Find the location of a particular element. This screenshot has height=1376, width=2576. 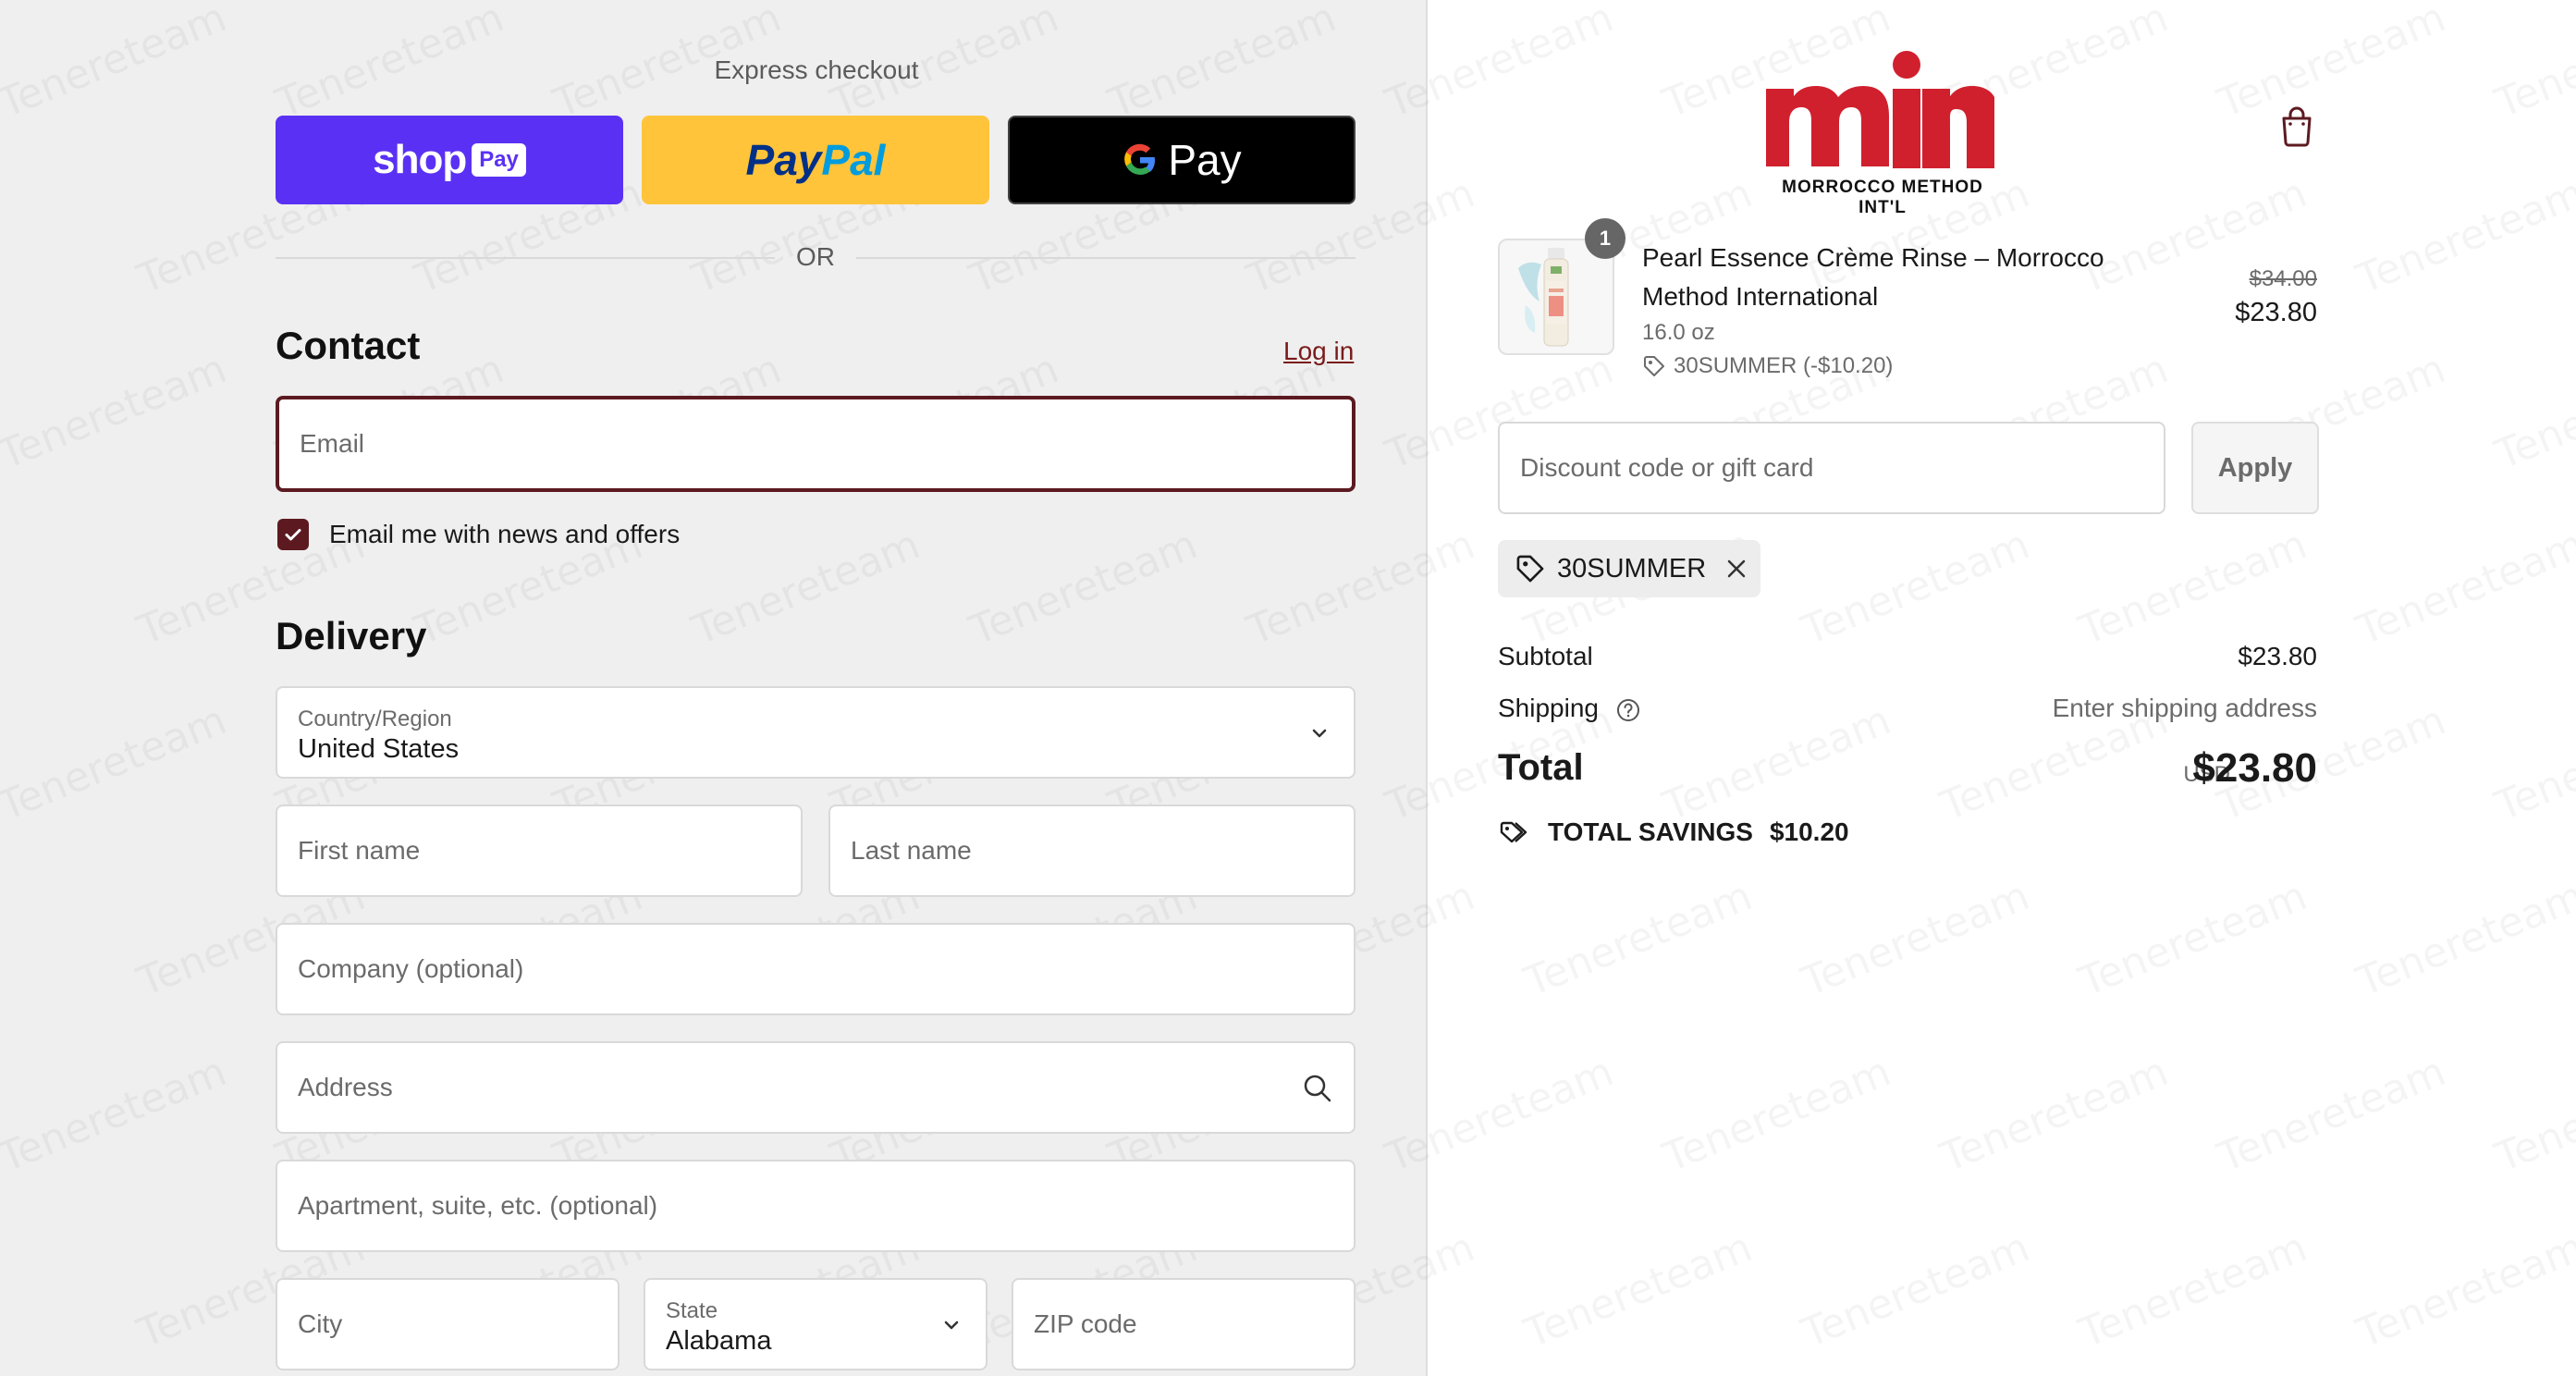

product-discount: 30SUMMER (-$10.20) is located at coordinates (1767, 366).